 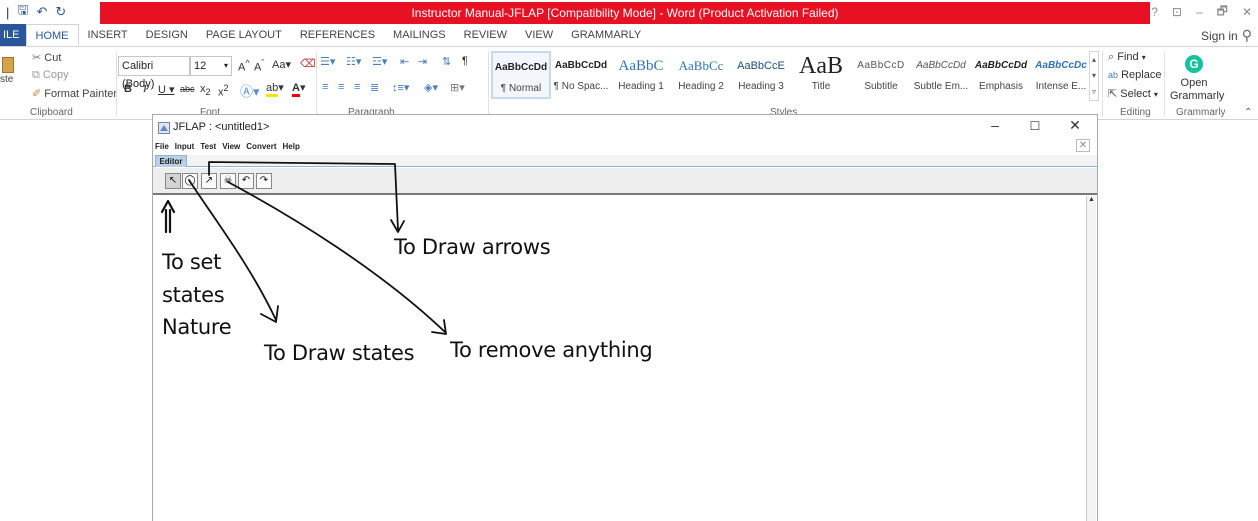 I want to click on jflap-close-tab-icon: ✕, so click(x=1083, y=145).